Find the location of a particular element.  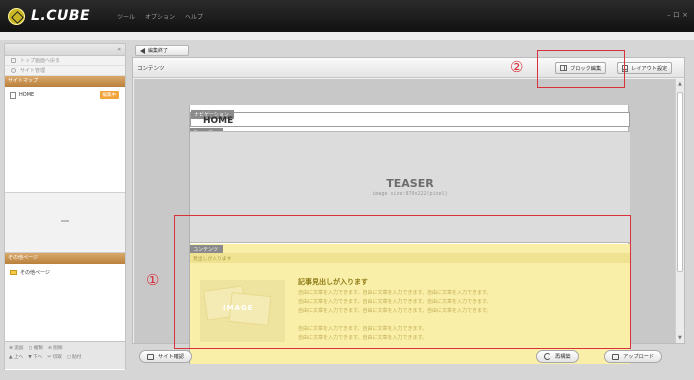

rebuild-button: 再構築 is located at coordinates (557, 356).